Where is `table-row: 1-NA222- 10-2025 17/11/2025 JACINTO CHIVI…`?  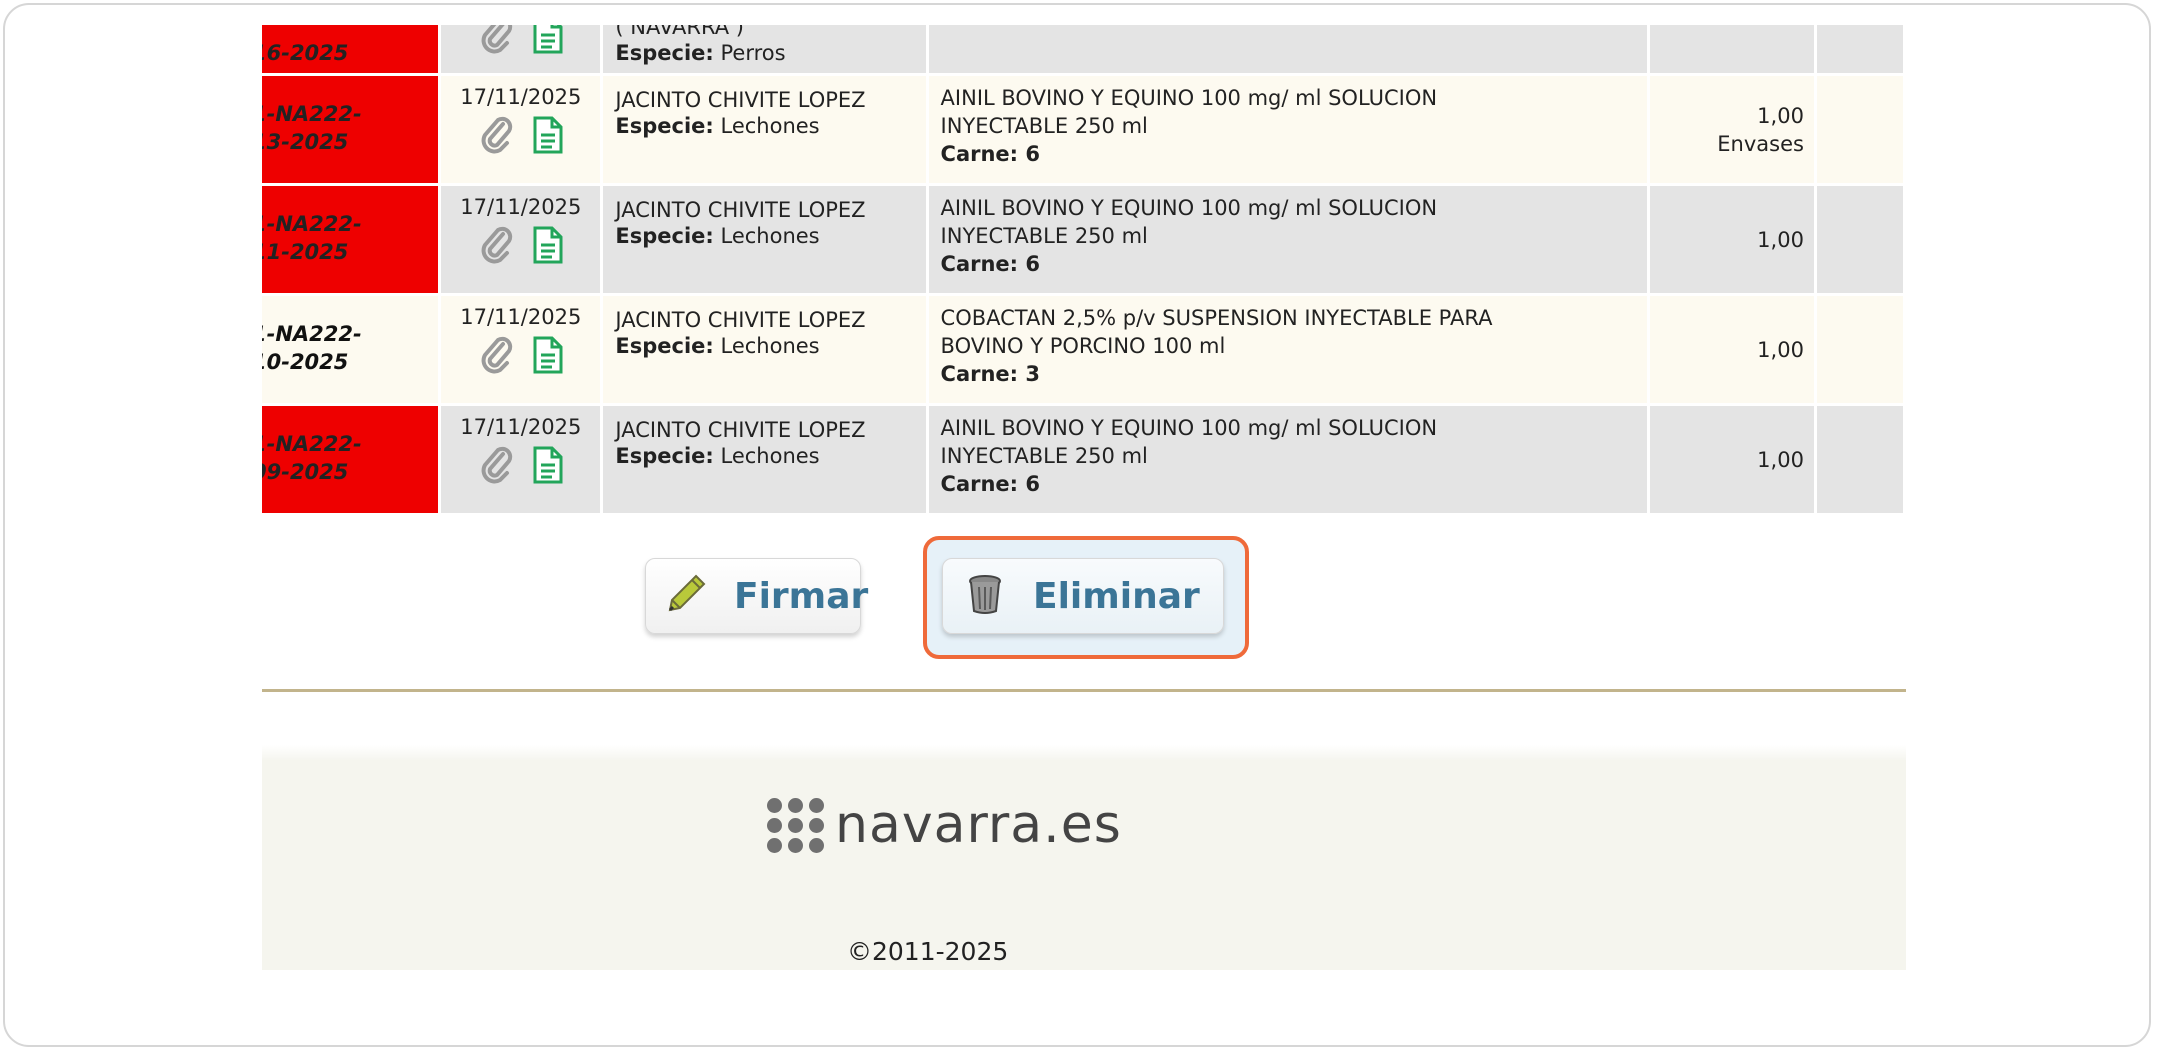 table-row: 1-NA222- 10-2025 17/11/2025 JACINTO CHIVI… is located at coordinates (1082, 349).